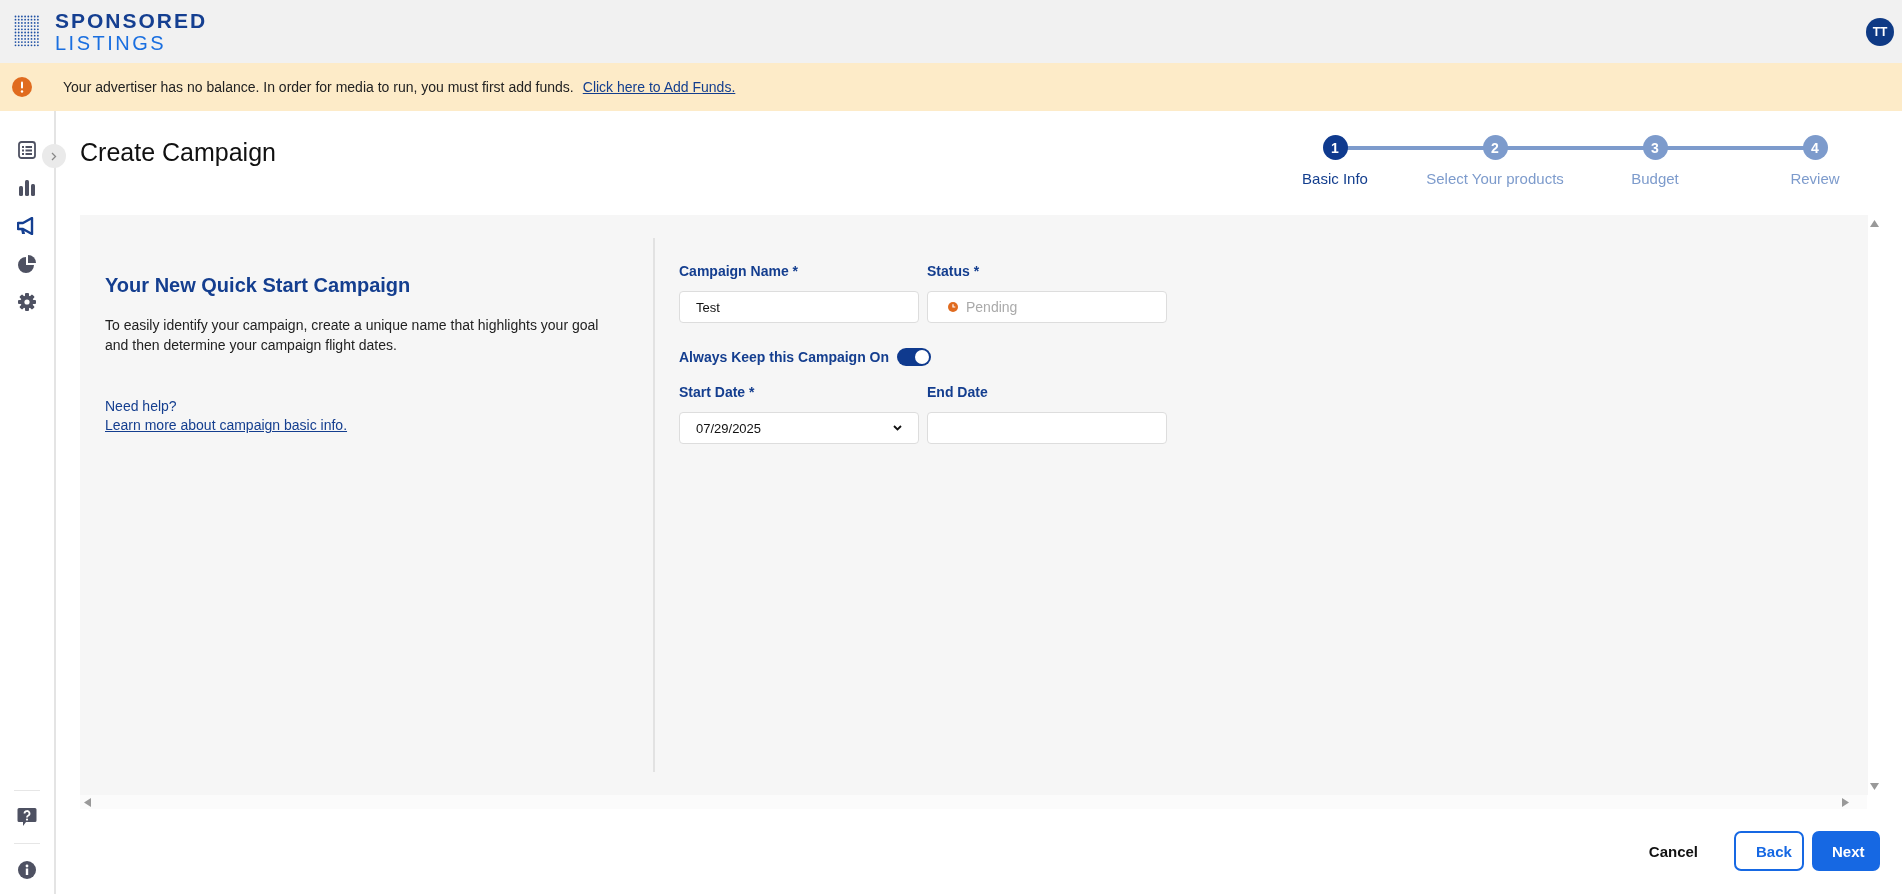 This screenshot has width=1902, height=894. Describe the element at coordinates (1655, 178) in the screenshot. I see `step-label: Budget` at that location.